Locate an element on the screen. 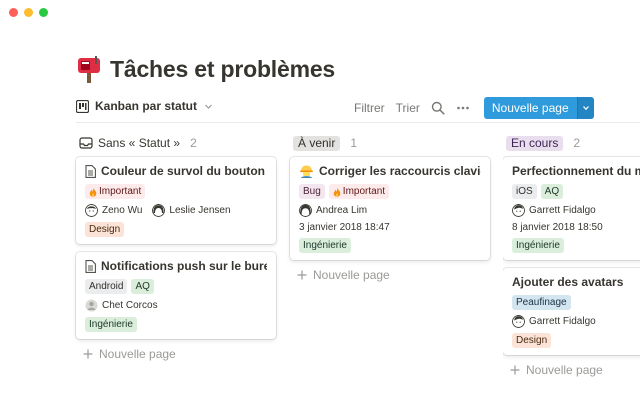  card-tags: iOS AQ is located at coordinates (576, 191).